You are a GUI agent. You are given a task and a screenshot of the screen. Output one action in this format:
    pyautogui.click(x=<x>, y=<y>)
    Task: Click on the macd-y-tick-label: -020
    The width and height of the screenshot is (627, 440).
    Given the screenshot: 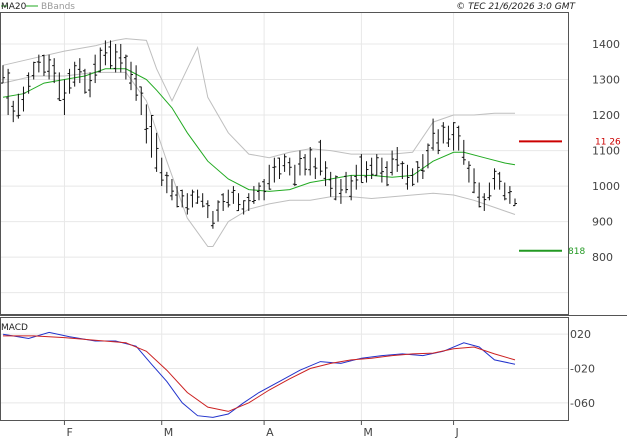 What is the action you would take?
    pyautogui.click(x=582, y=369)
    